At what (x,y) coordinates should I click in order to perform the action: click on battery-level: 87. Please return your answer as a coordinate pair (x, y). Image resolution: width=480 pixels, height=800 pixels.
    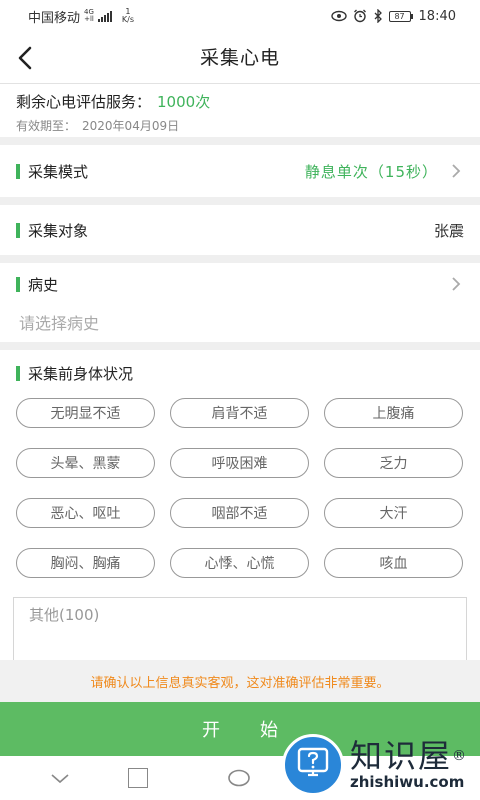
    Looking at the image, I should click on (399, 16).